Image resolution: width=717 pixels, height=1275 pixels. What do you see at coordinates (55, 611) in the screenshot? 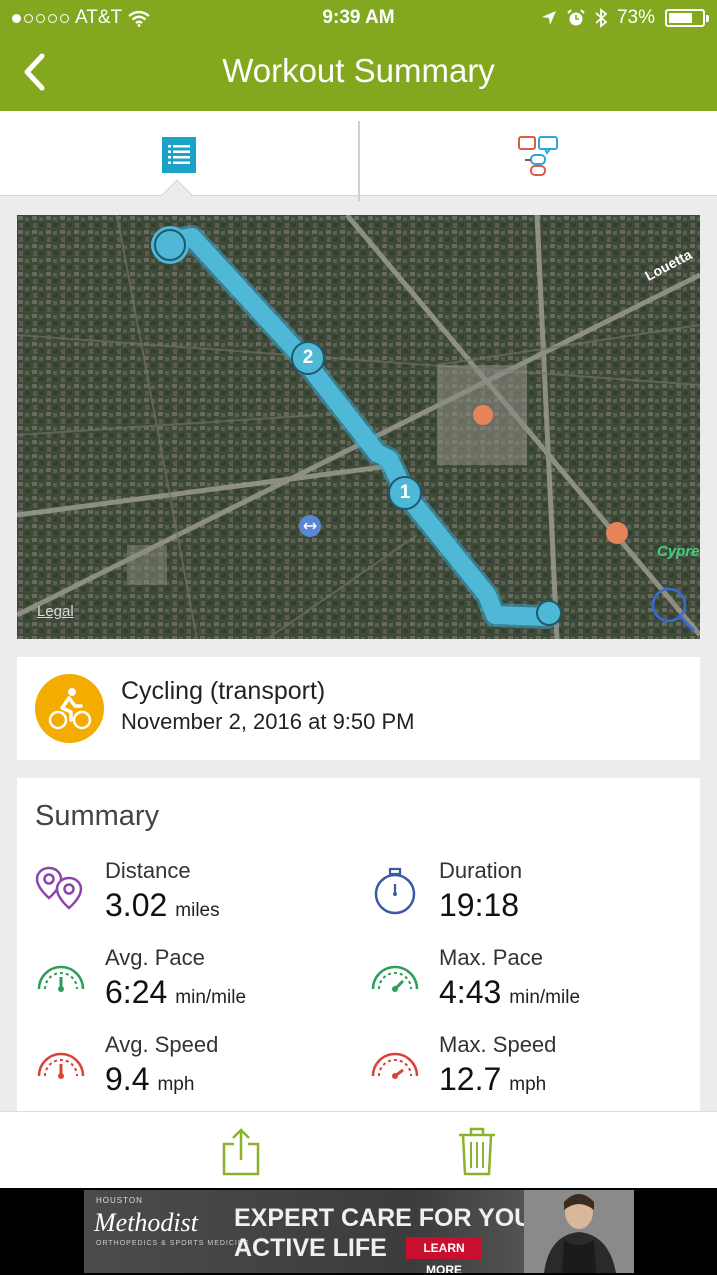
I see `map-legal-link: Legal` at bounding box center [55, 611].